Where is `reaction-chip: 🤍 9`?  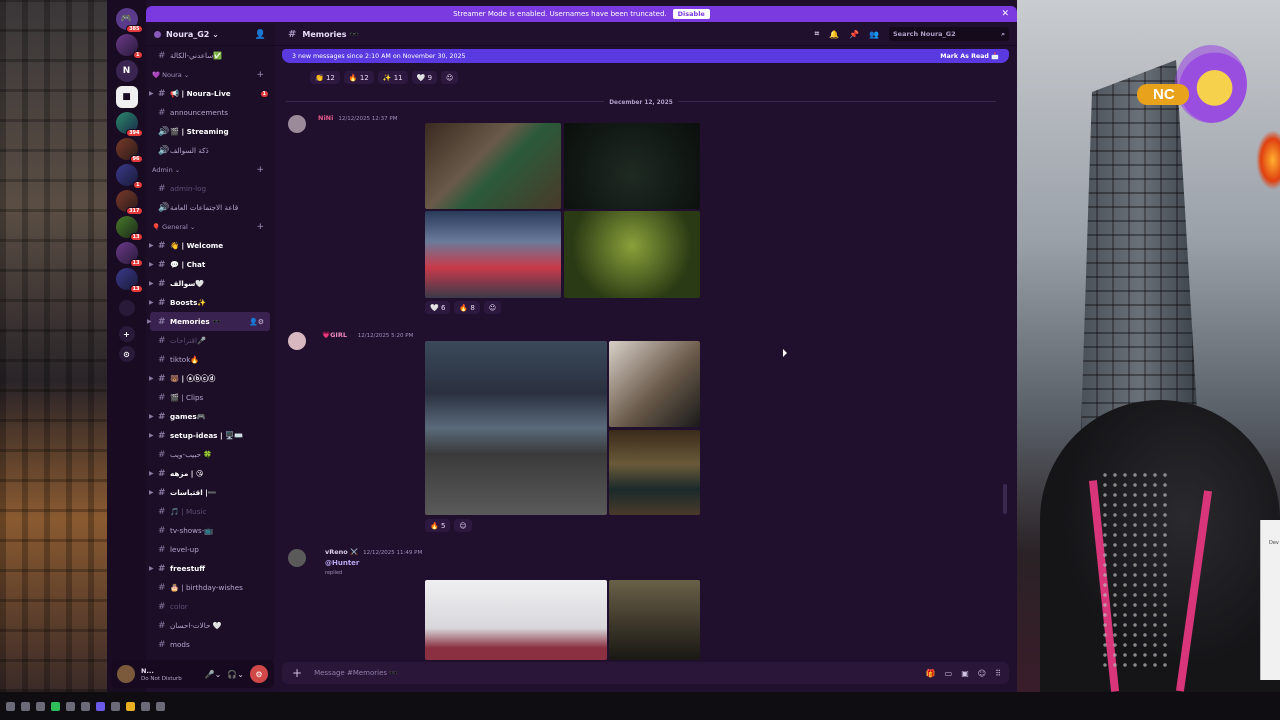
reaction-chip: 🤍 9 is located at coordinates (424, 77).